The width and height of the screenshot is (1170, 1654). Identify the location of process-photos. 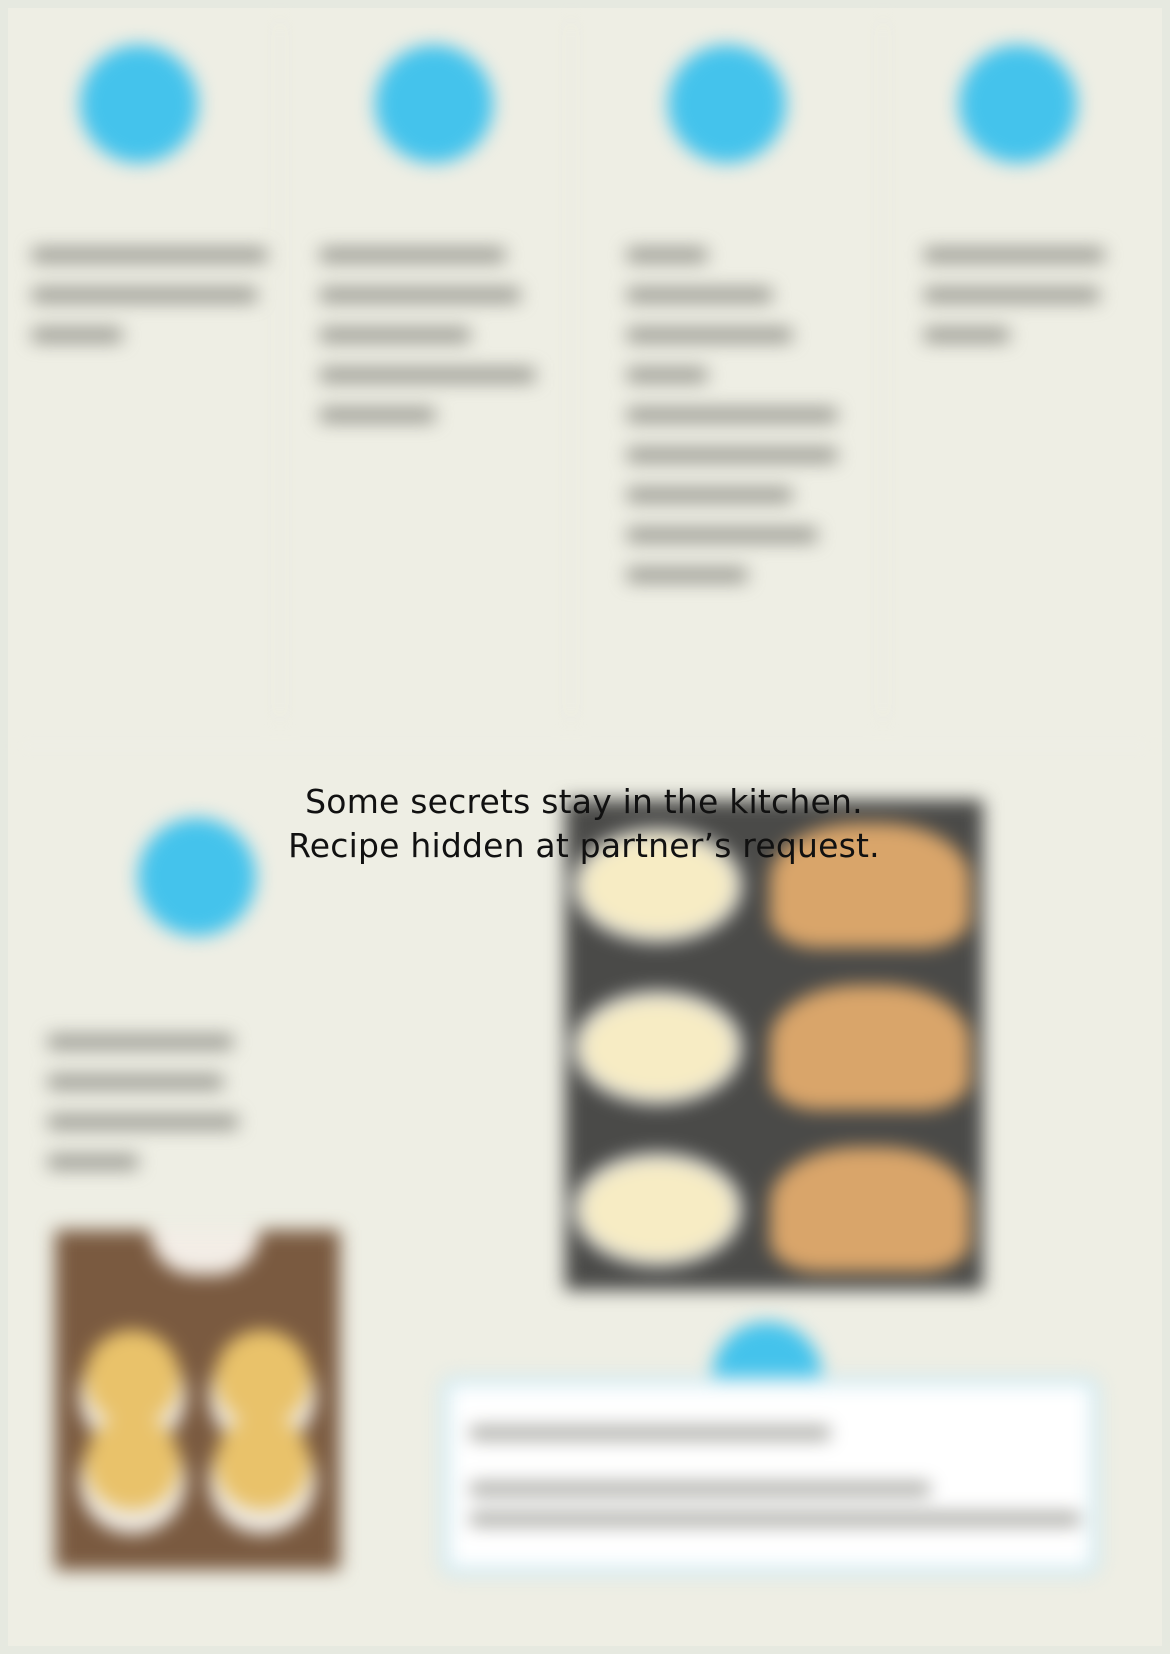
(774, 1045).